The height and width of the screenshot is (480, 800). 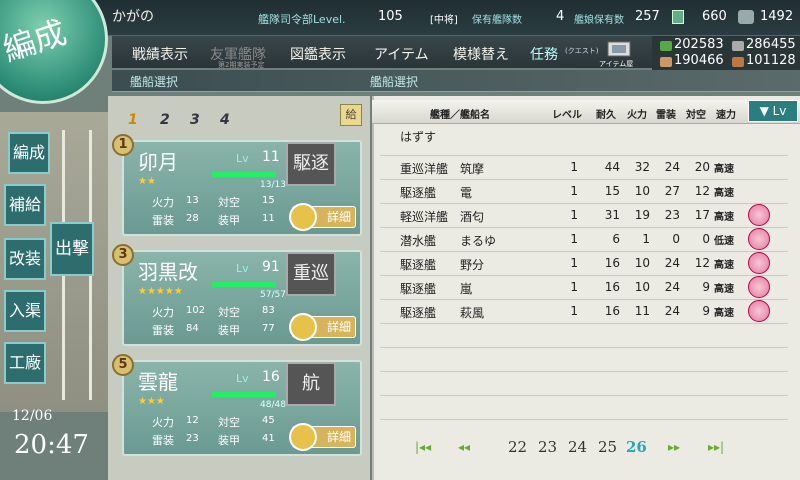 I want to click on ship-torpedo: 24, so click(x=672, y=311).